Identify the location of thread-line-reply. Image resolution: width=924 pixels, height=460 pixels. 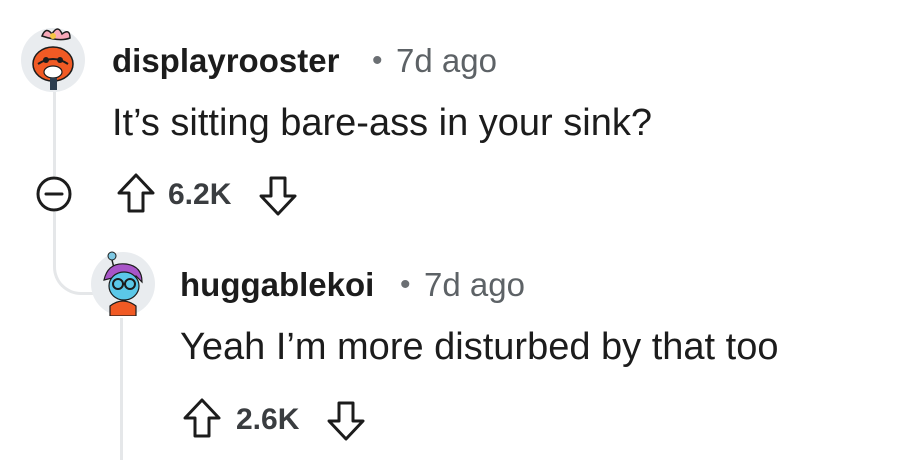
(121, 389).